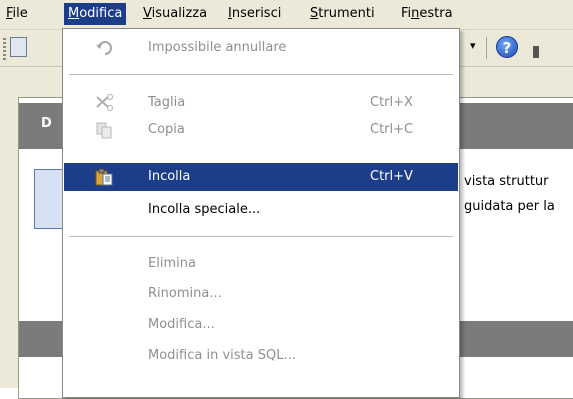 This screenshot has width=573, height=399. I want to click on menu-file-rest: ile, so click(20, 13).